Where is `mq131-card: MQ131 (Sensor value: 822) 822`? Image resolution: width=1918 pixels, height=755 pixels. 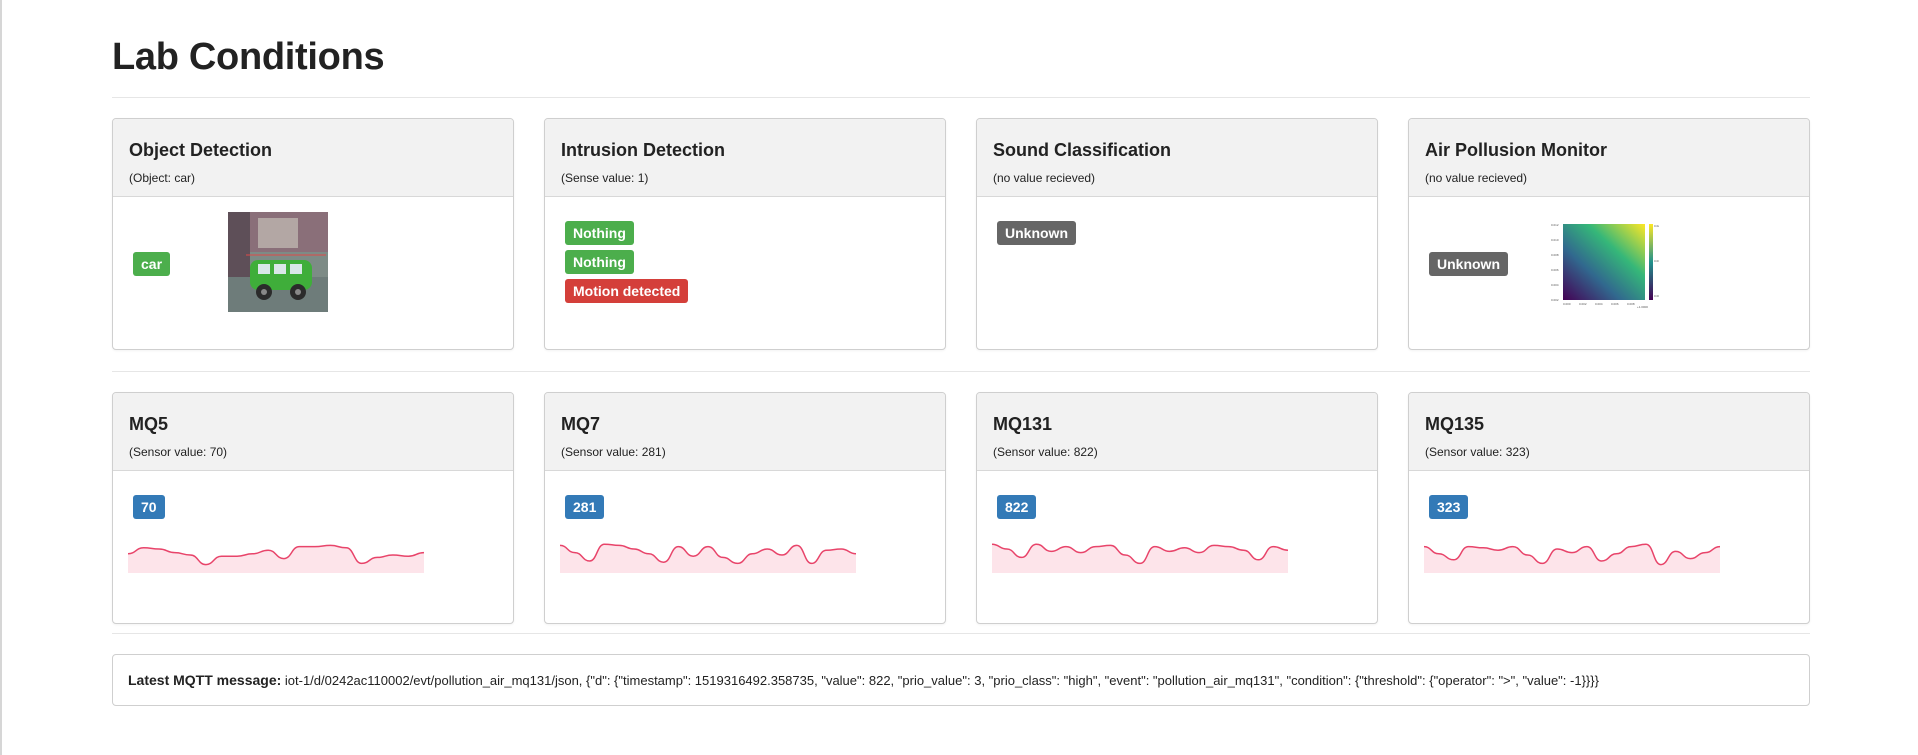 mq131-card: MQ131 (Sensor value: 822) 822 is located at coordinates (1177, 508).